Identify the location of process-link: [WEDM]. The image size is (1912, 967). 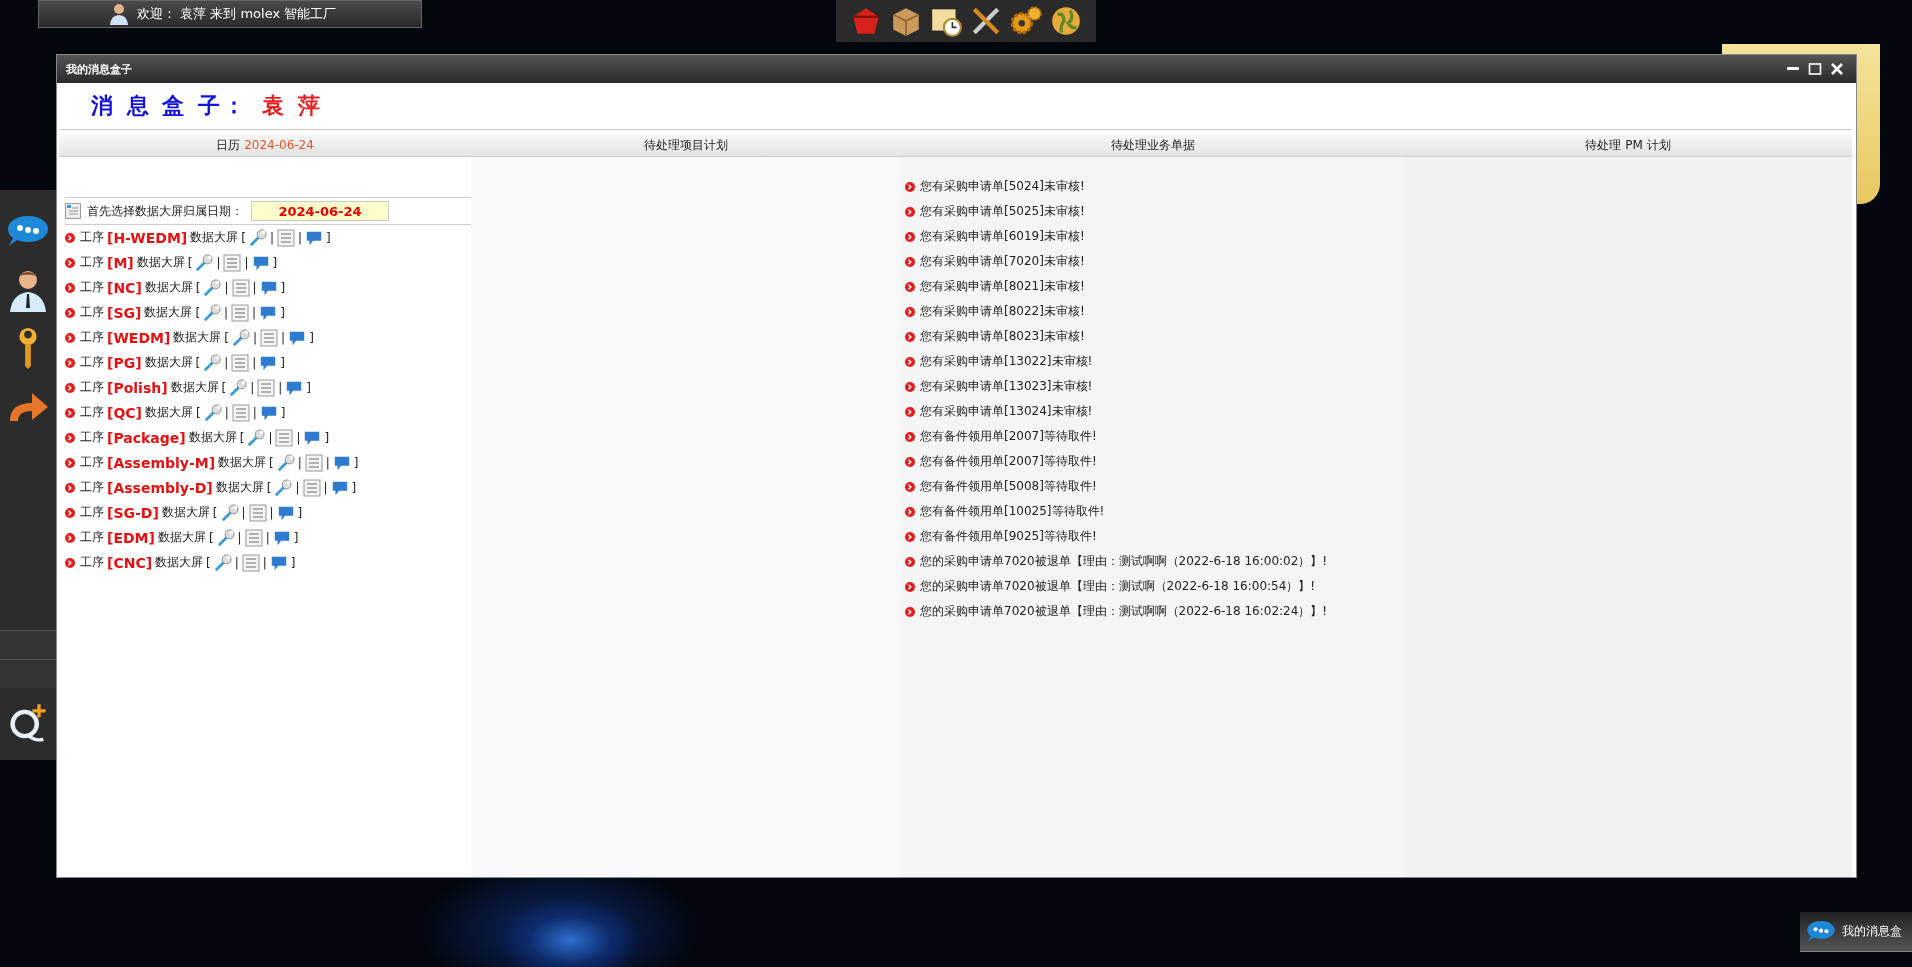
(139, 337).